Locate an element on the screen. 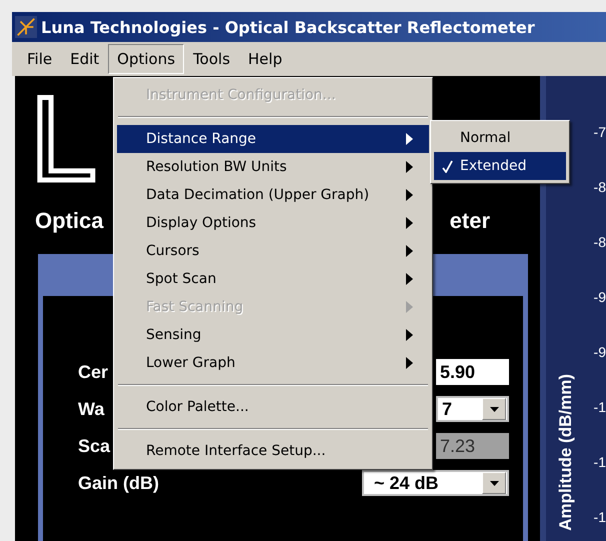  menu-item: Normal is located at coordinates (500, 138).